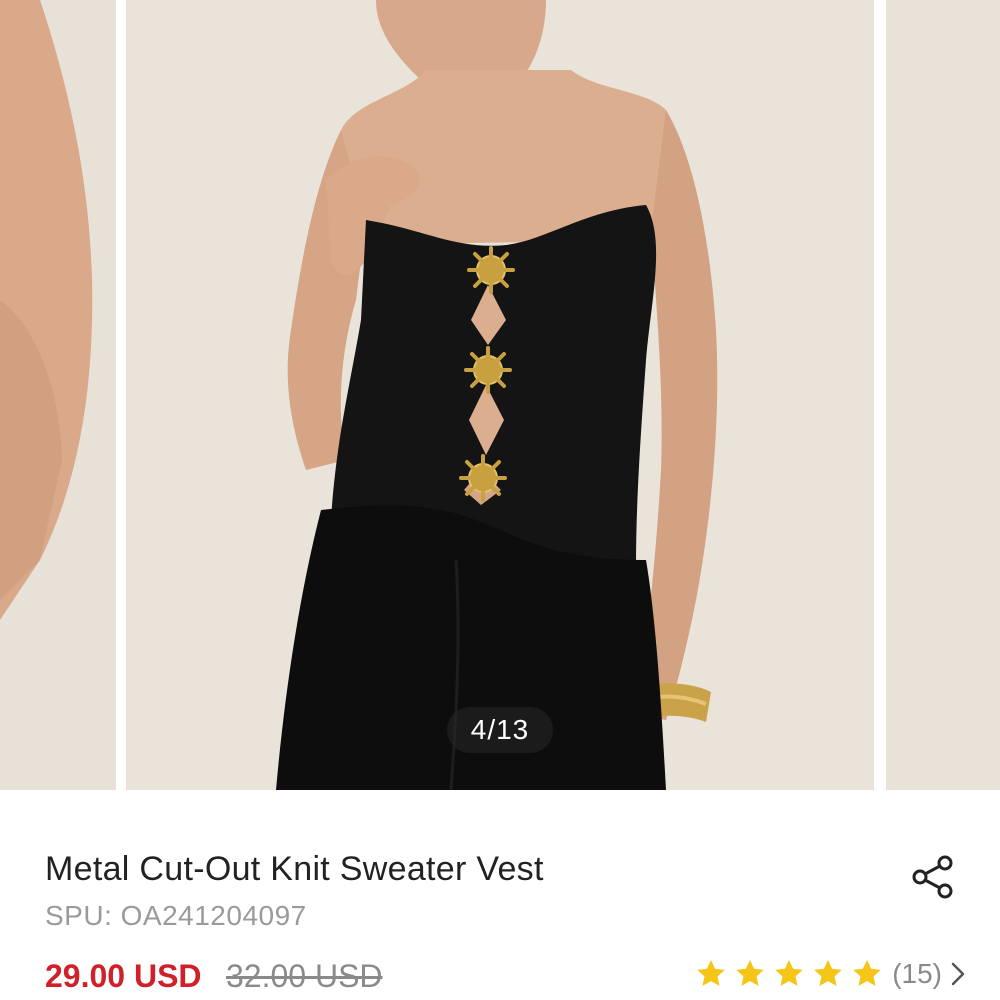 The image size is (1000, 1000). Describe the element at coordinates (500, 730) in the screenshot. I see `gallery-page-counter: 4/13` at that location.